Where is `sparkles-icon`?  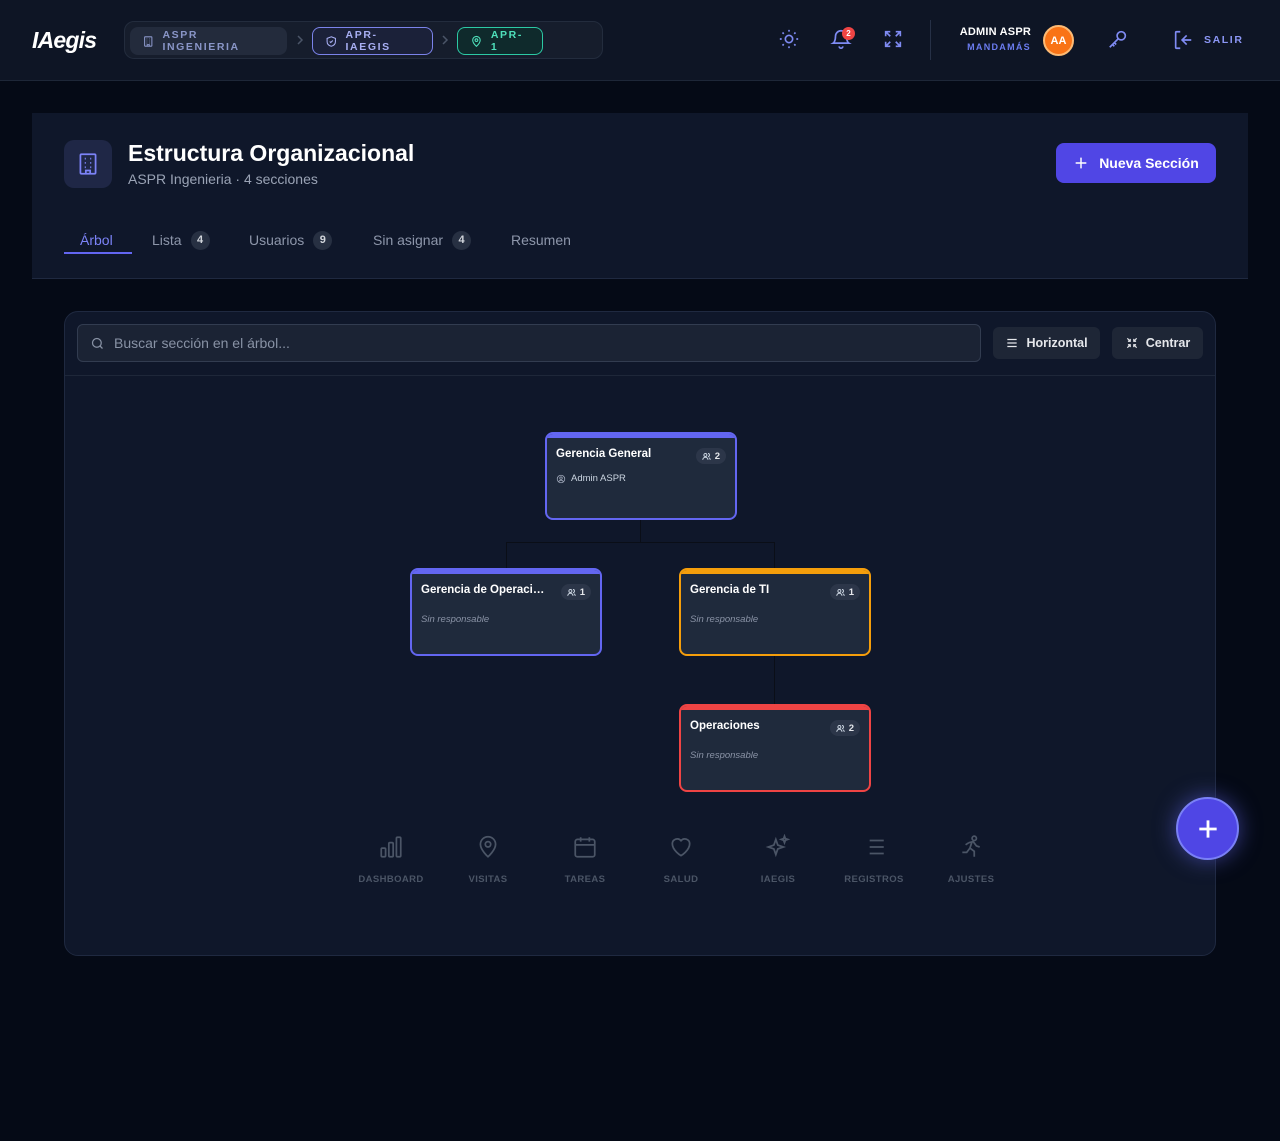 sparkles-icon is located at coordinates (778, 846).